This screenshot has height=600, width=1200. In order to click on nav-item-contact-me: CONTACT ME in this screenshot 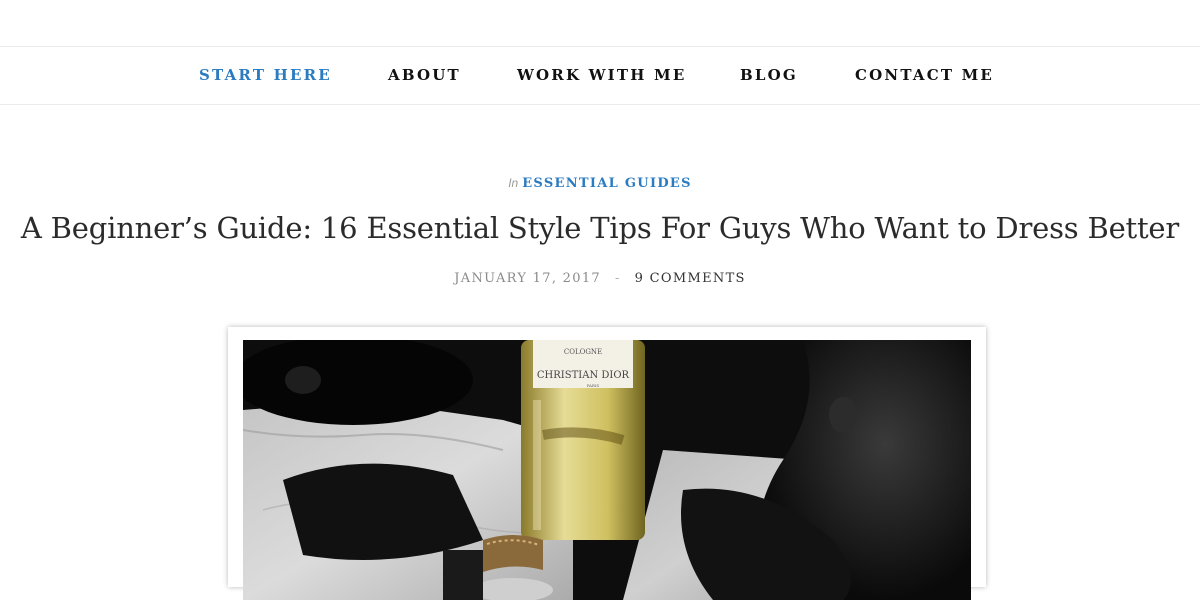, I will do `click(924, 75)`.